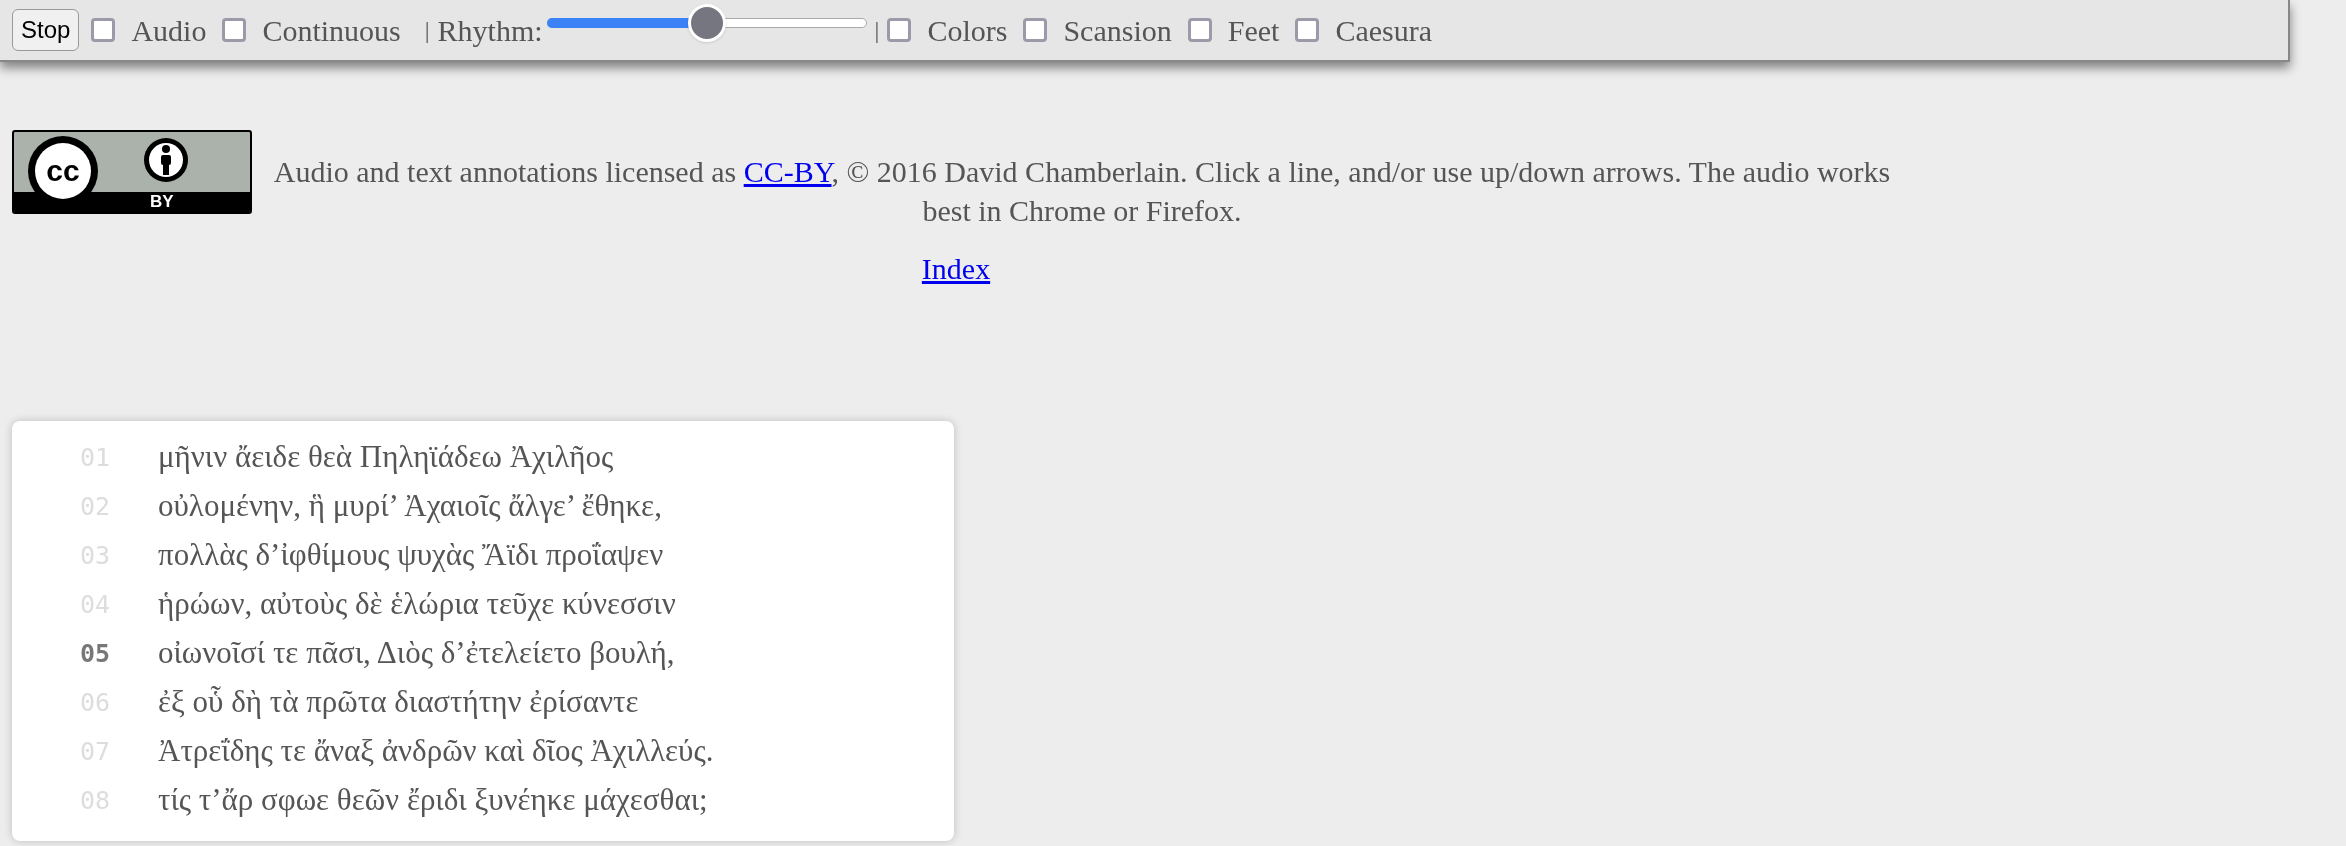 This screenshot has width=2346, height=846. Describe the element at coordinates (331, 30) in the screenshot. I see `checkbox-label: Continuous` at that location.